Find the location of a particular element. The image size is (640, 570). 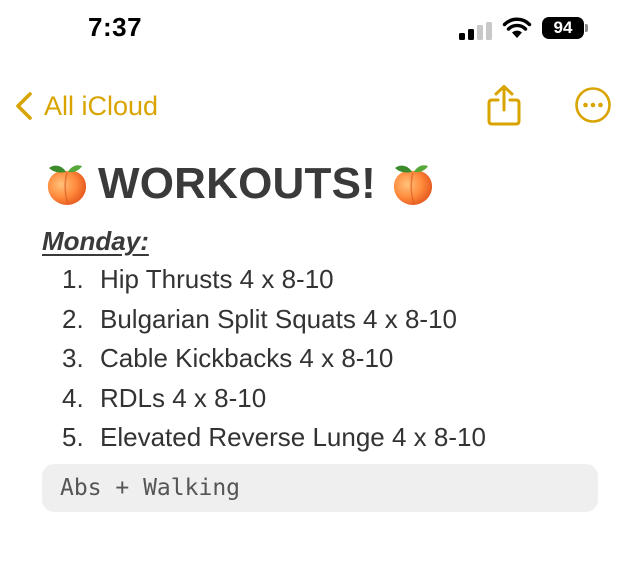

list-item-number: 4. is located at coordinates (73, 397).